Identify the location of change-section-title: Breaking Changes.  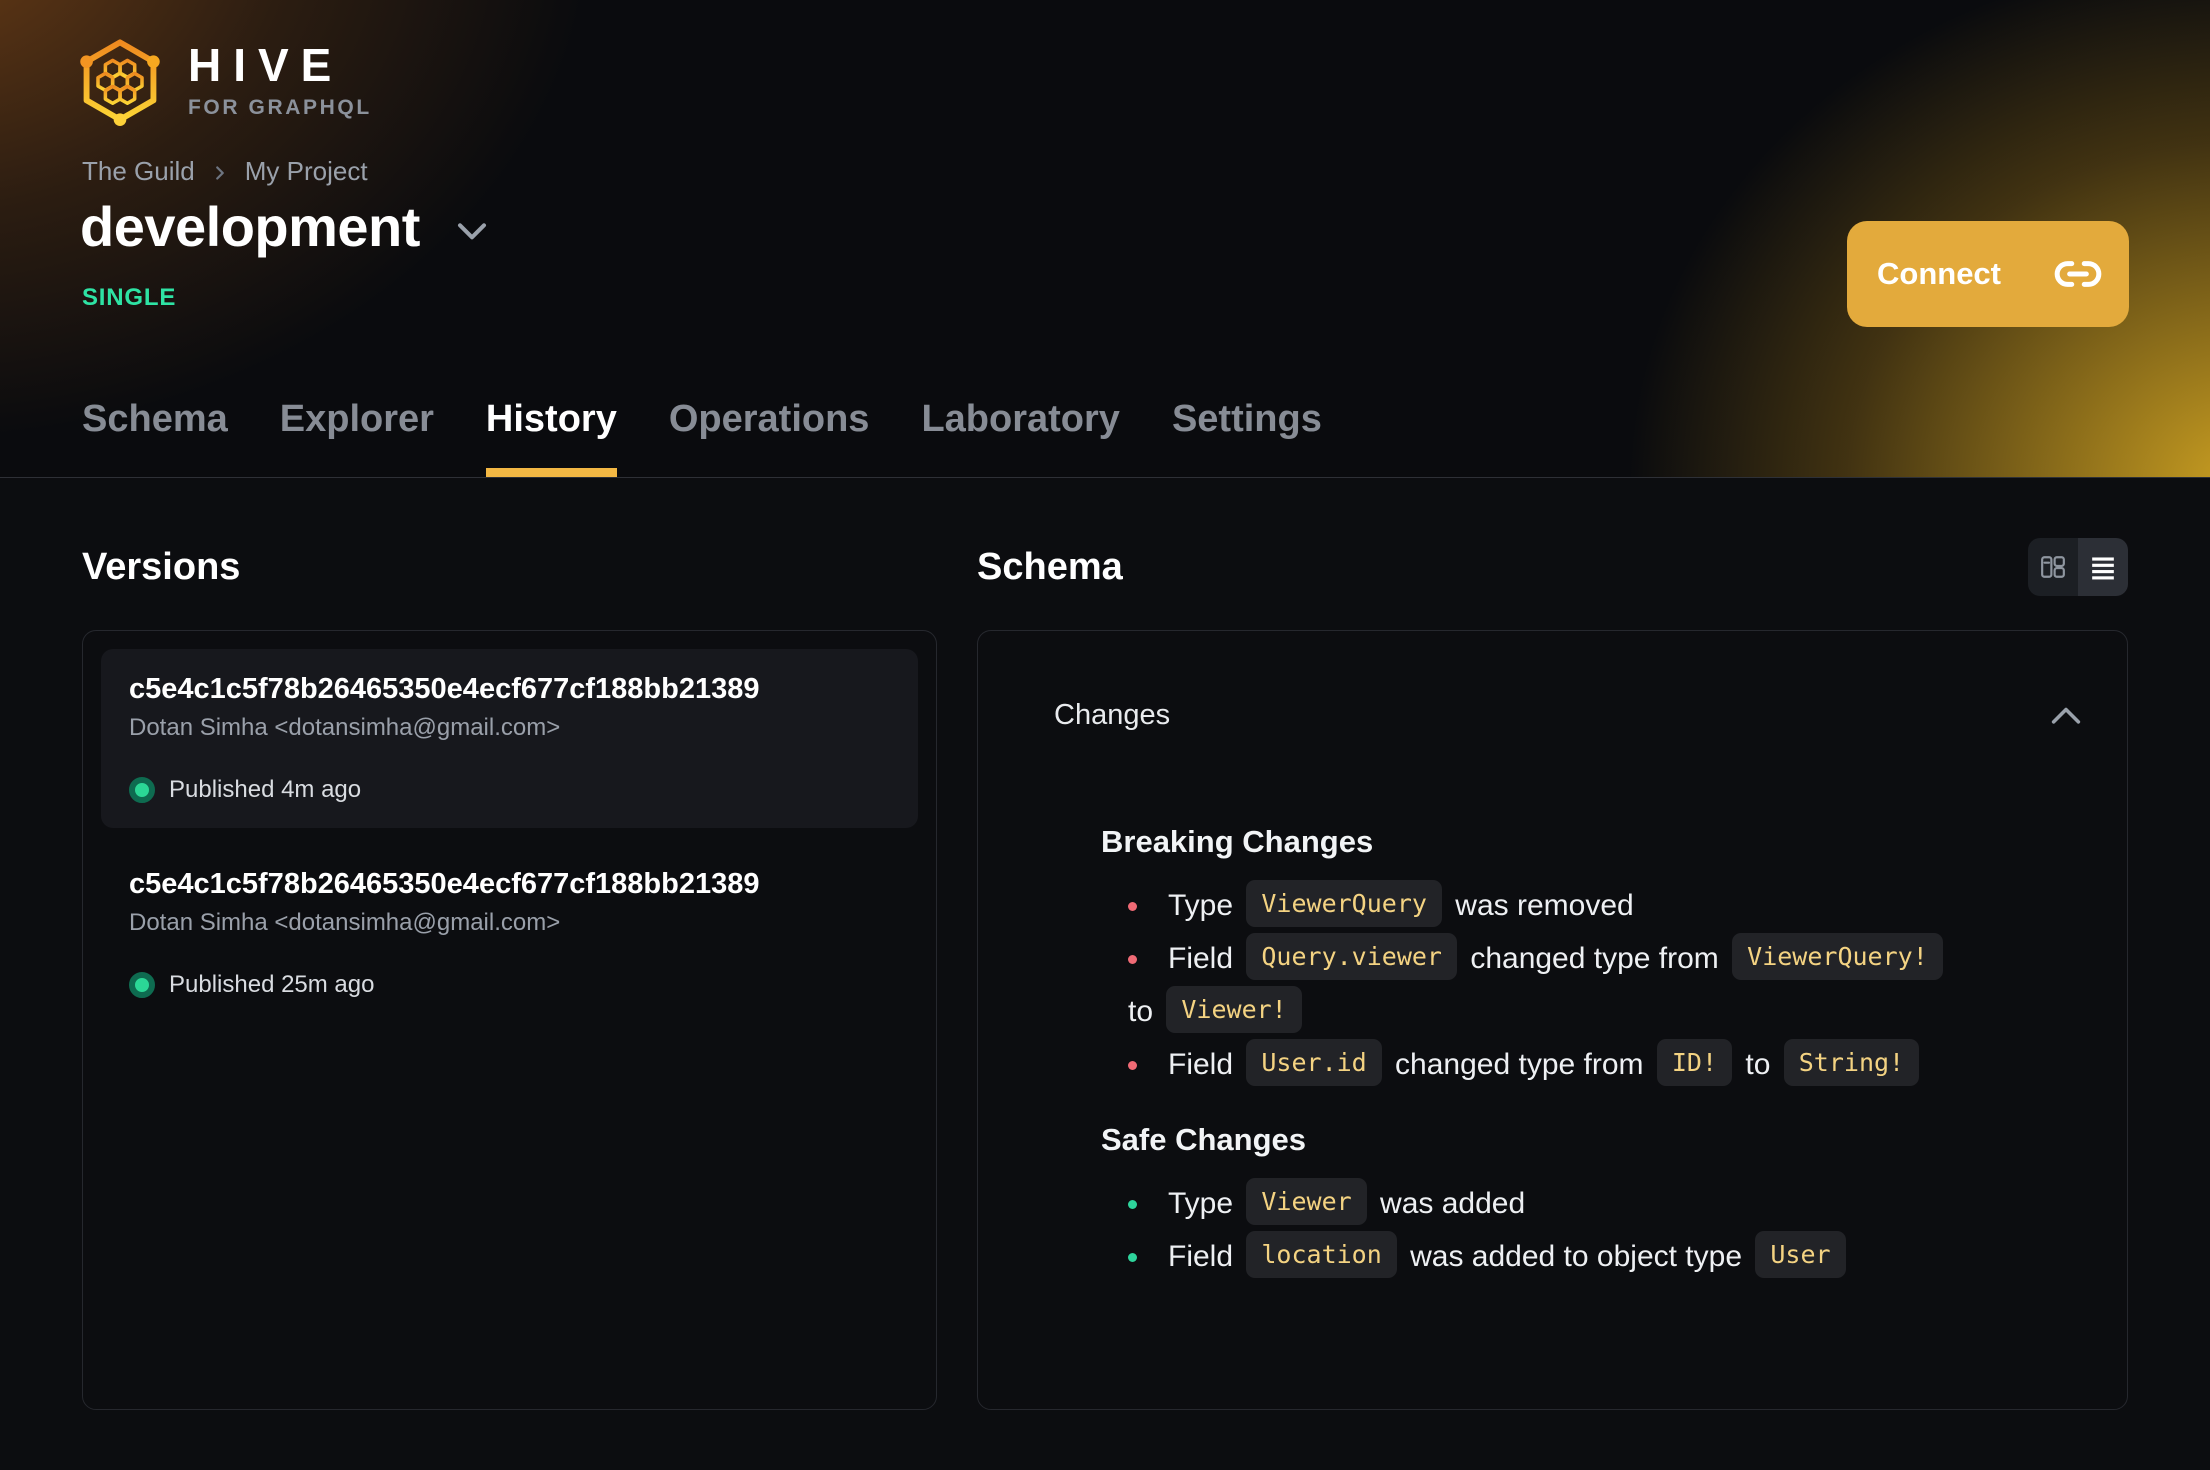
(1237, 841).